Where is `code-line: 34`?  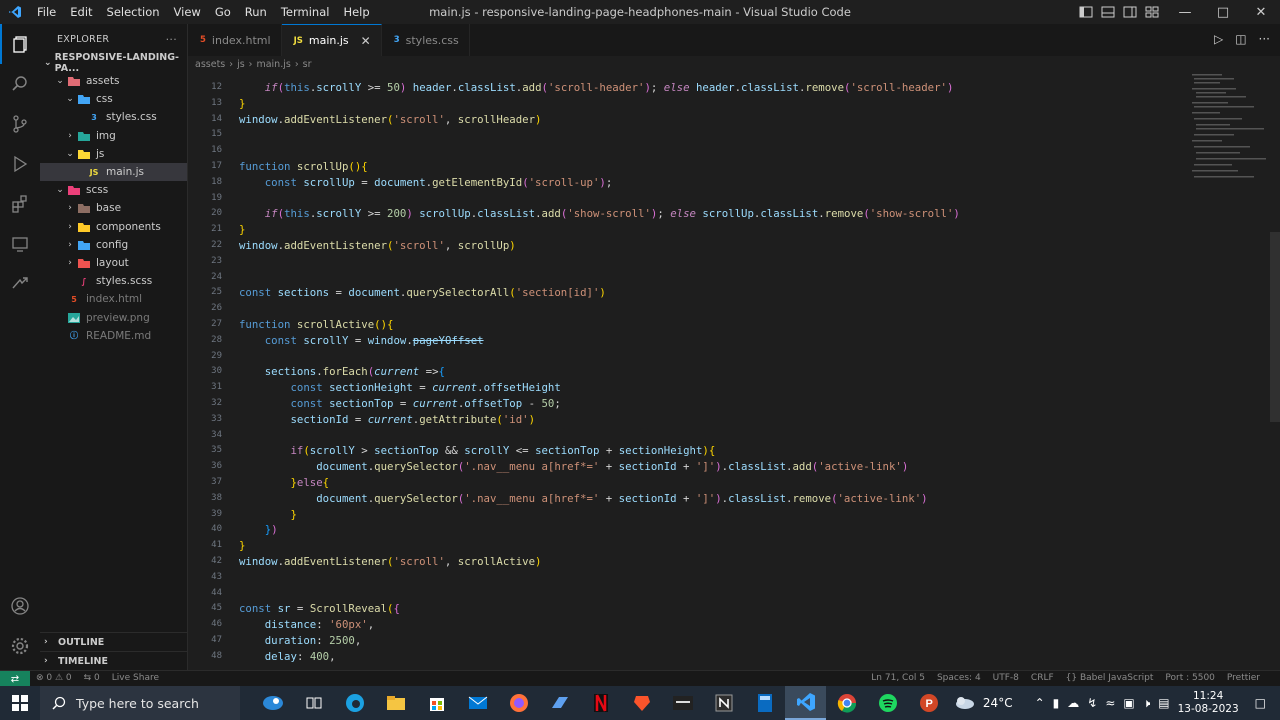 code-line: 34 is located at coordinates (688, 436).